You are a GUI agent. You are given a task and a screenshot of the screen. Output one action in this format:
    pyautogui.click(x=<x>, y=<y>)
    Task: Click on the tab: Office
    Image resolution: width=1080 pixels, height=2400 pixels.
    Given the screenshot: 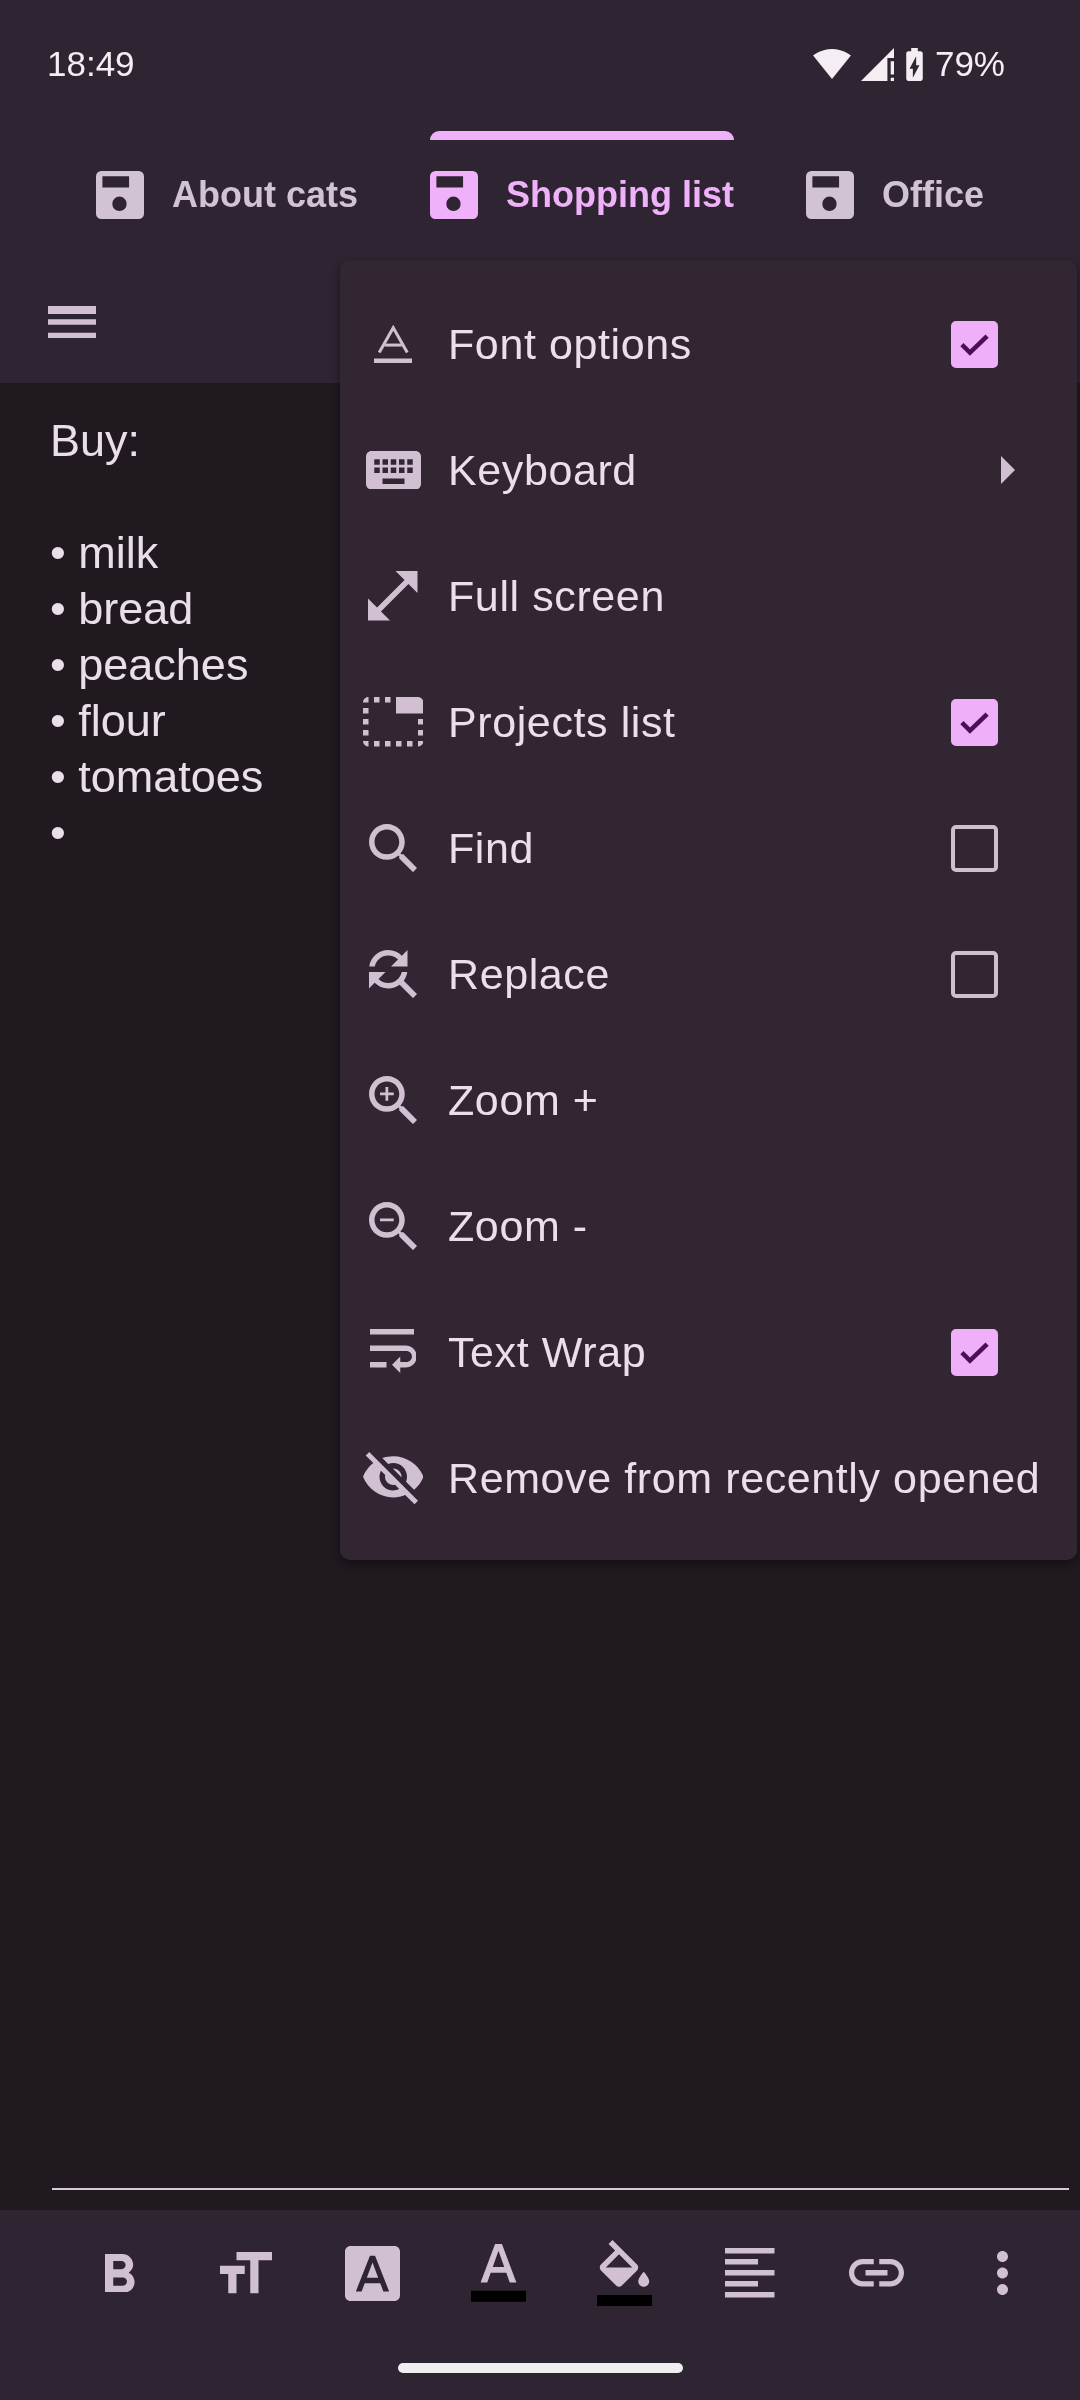 What is the action you would take?
    pyautogui.click(x=895, y=194)
    